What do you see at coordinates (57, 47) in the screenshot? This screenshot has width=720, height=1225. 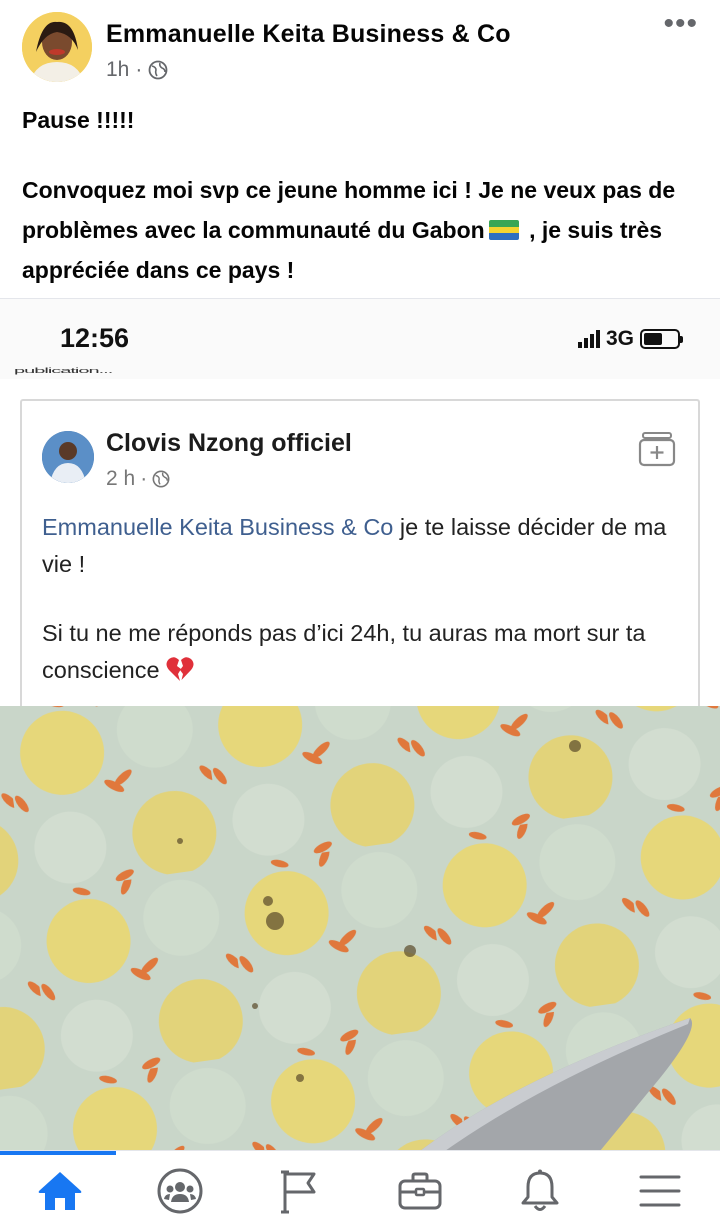 I see `author-avatar` at bounding box center [57, 47].